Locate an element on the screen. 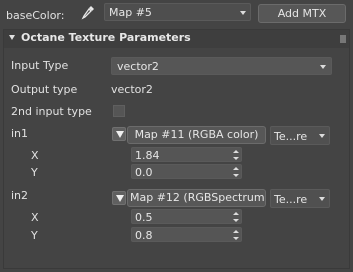 This screenshot has width=353, height=272. map-selector: Map #5 is located at coordinates (177, 12).